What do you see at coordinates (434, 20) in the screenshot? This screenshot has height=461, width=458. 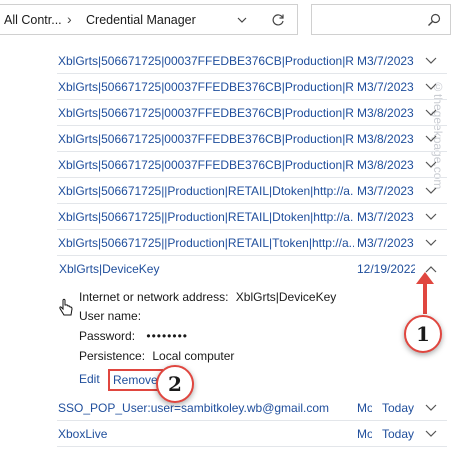 I see `search-icon` at bounding box center [434, 20].